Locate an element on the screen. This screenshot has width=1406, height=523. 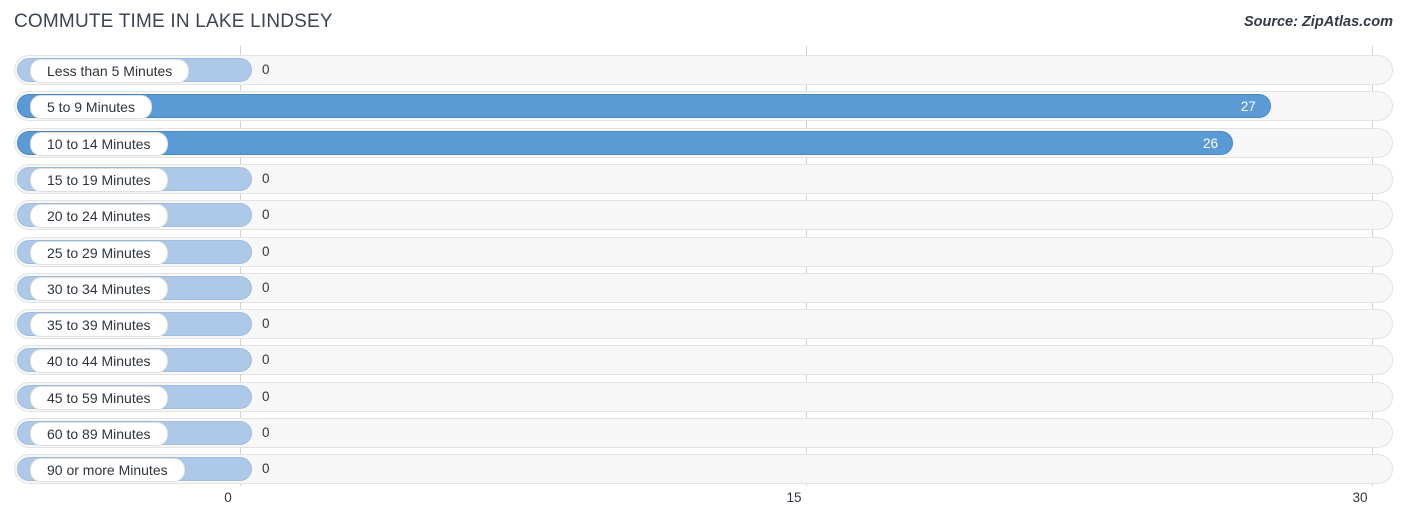
x-tick-30: 30 is located at coordinates (1360, 497).